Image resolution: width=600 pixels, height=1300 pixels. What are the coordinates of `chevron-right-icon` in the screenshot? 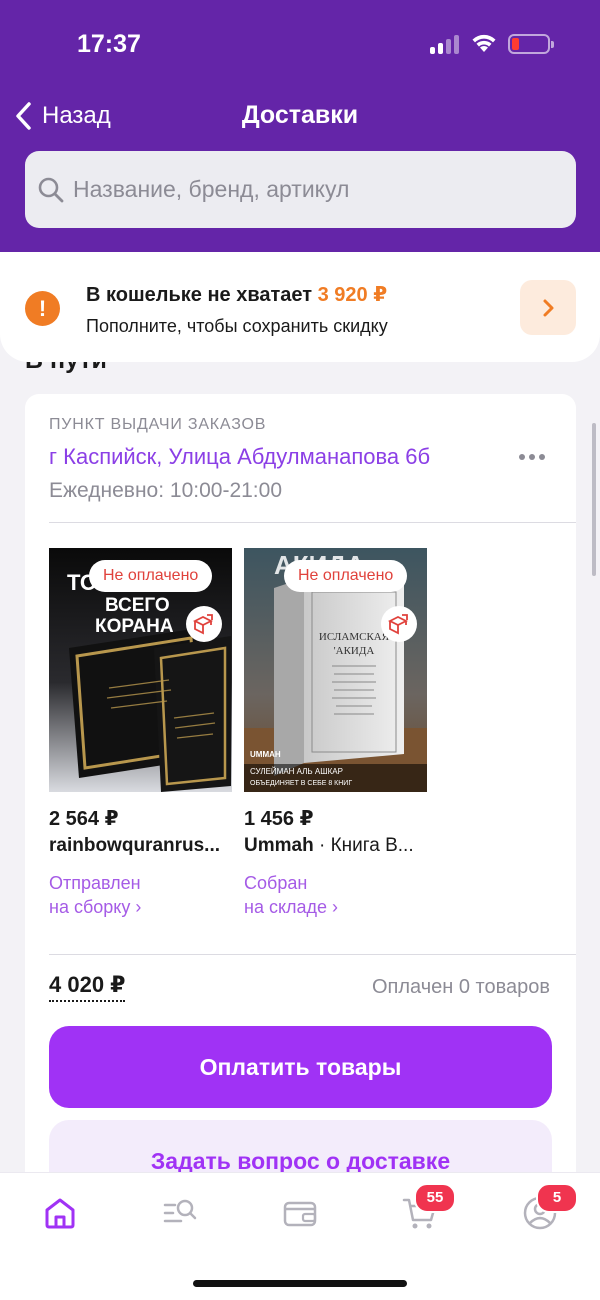 It's located at (548, 307).